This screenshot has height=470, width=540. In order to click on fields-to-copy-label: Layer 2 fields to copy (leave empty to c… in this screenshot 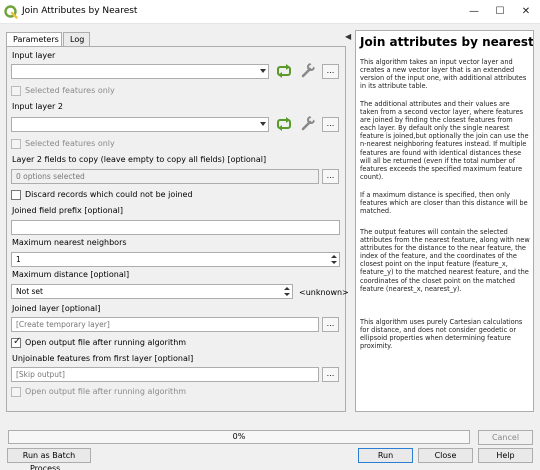, I will do `click(139, 159)`.